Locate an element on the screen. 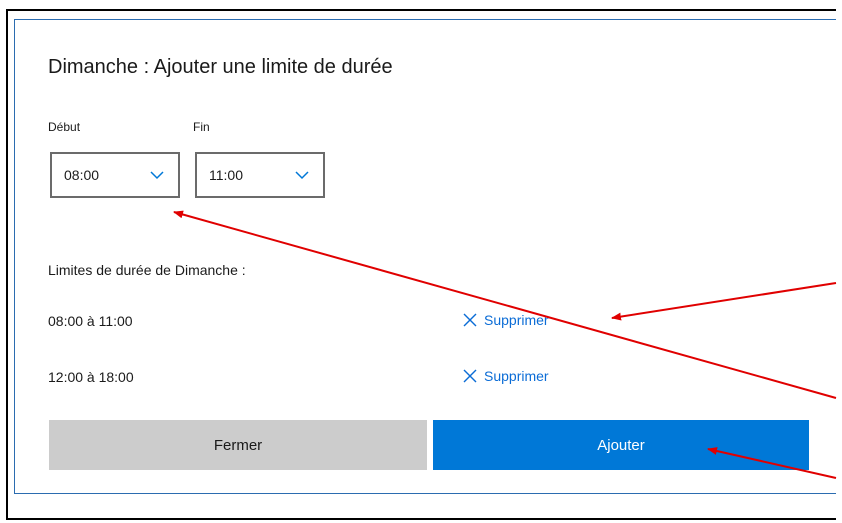  limit-range-2: 12:00 à 18:00 is located at coordinates (91, 377).